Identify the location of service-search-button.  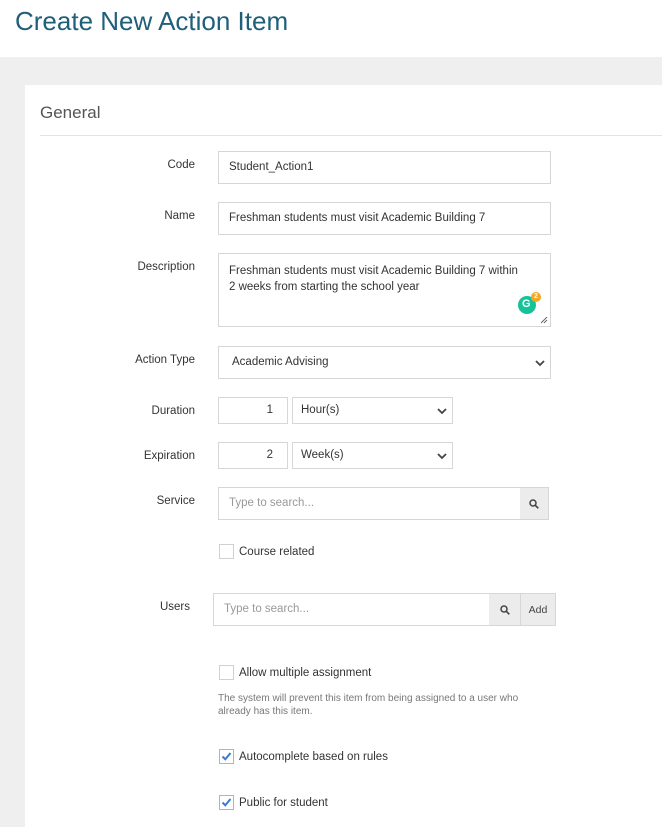
(534, 503).